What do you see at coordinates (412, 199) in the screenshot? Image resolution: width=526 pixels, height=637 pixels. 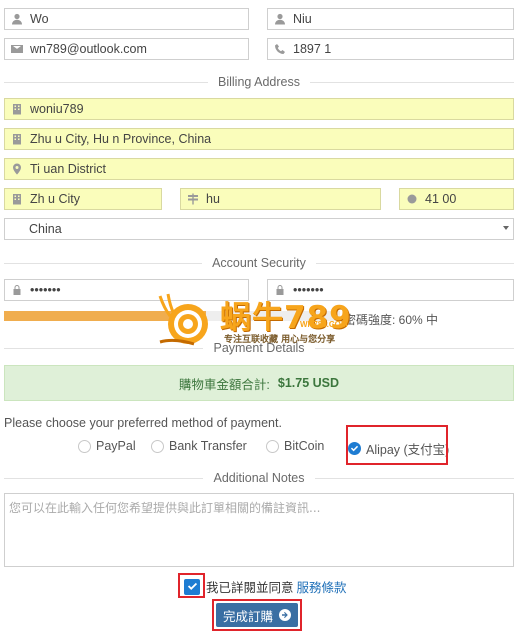 I see `postcode-dot-icon` at bounding box center [412, 199].